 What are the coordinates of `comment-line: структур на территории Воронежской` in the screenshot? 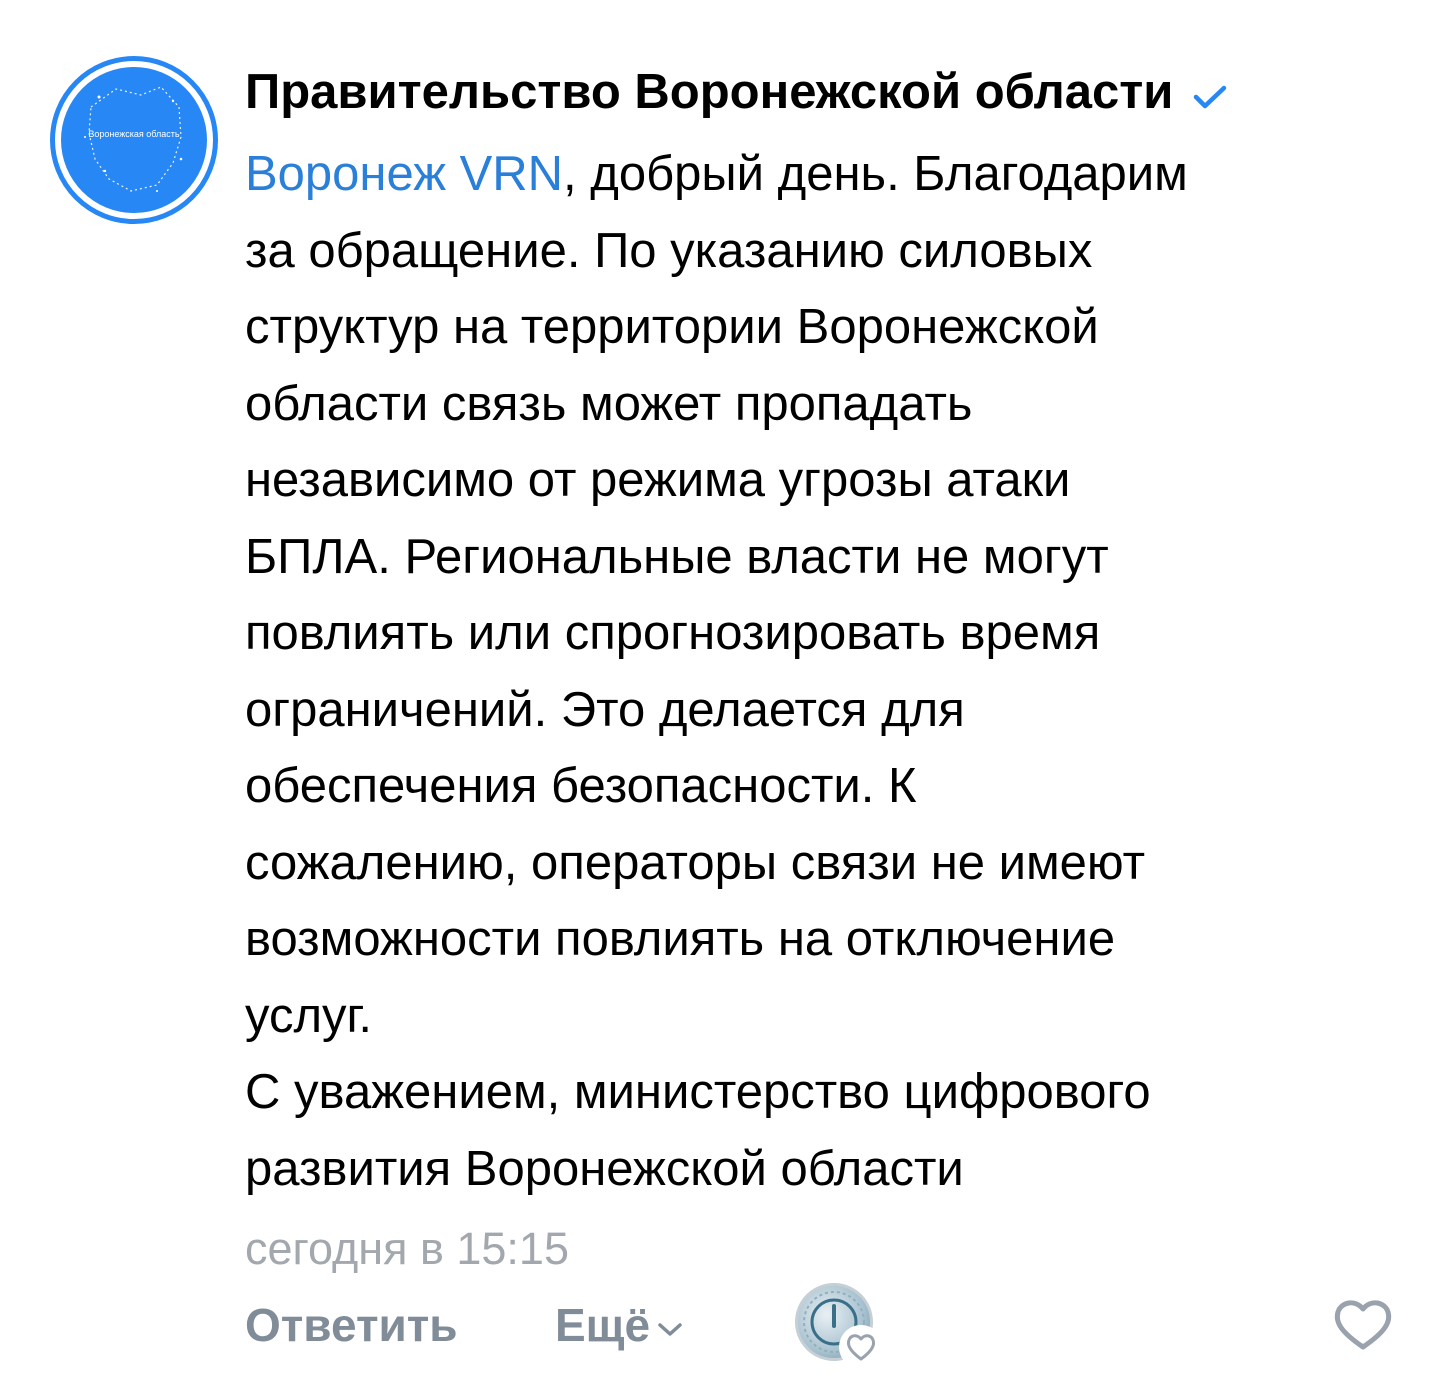 It's located at (672, 327).